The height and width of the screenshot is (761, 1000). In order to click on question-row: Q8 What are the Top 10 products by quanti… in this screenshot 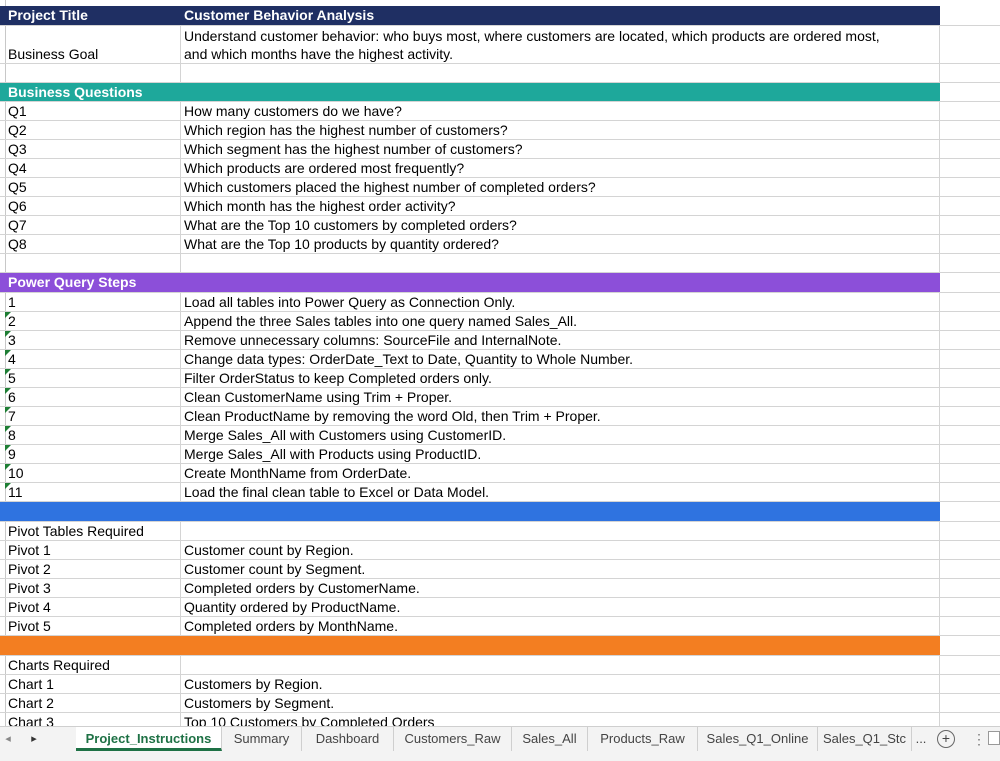, I will do `click(500, 244)`.